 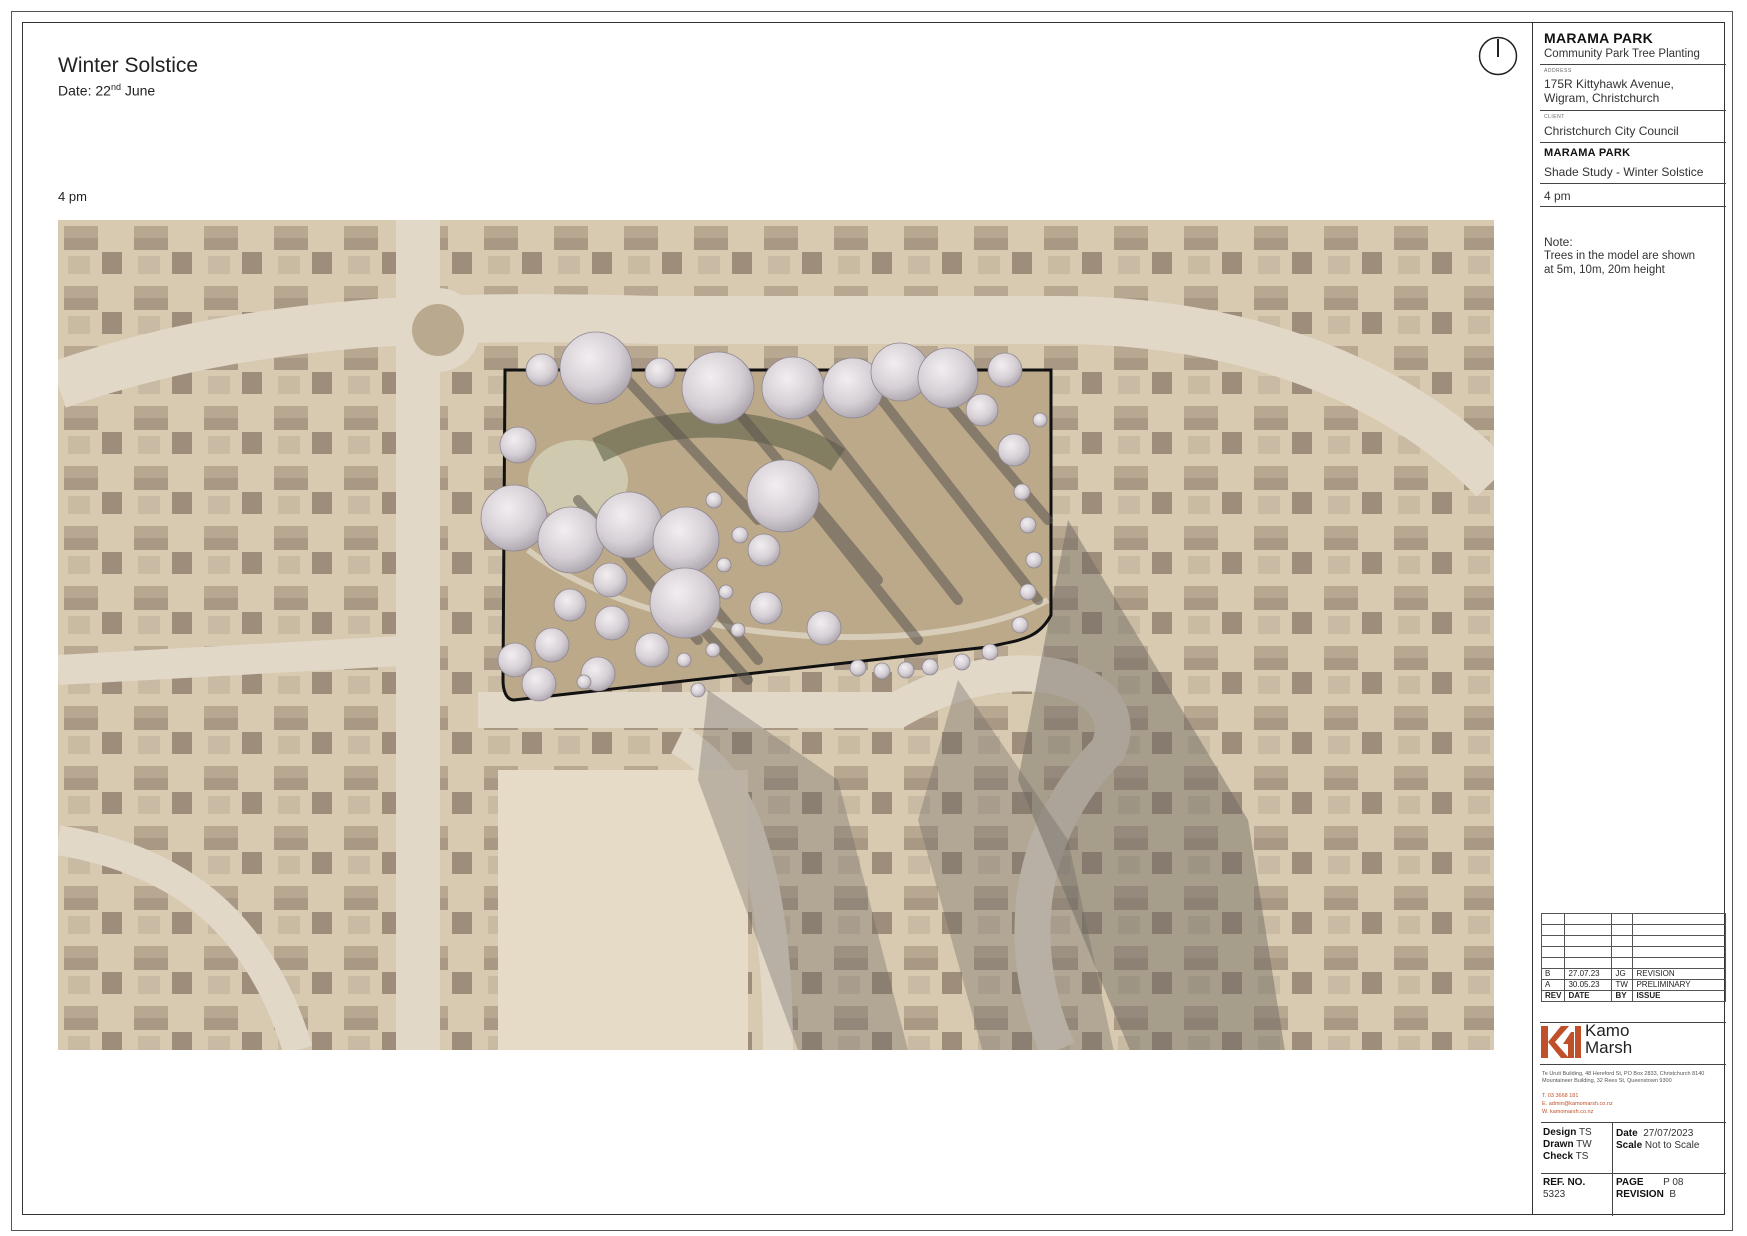 I want to click on design-label: Design, so click(x=1560, y=1132).